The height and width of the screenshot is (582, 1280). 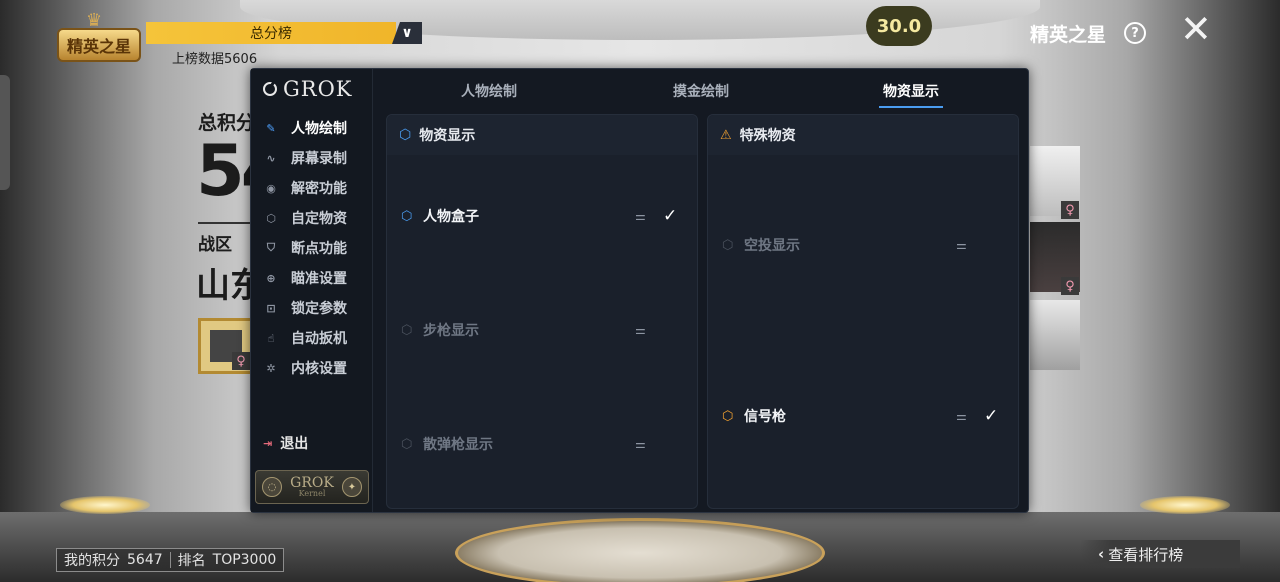 I want to click on chevron-left-icon: ‹, so click(x=1101, y=554).